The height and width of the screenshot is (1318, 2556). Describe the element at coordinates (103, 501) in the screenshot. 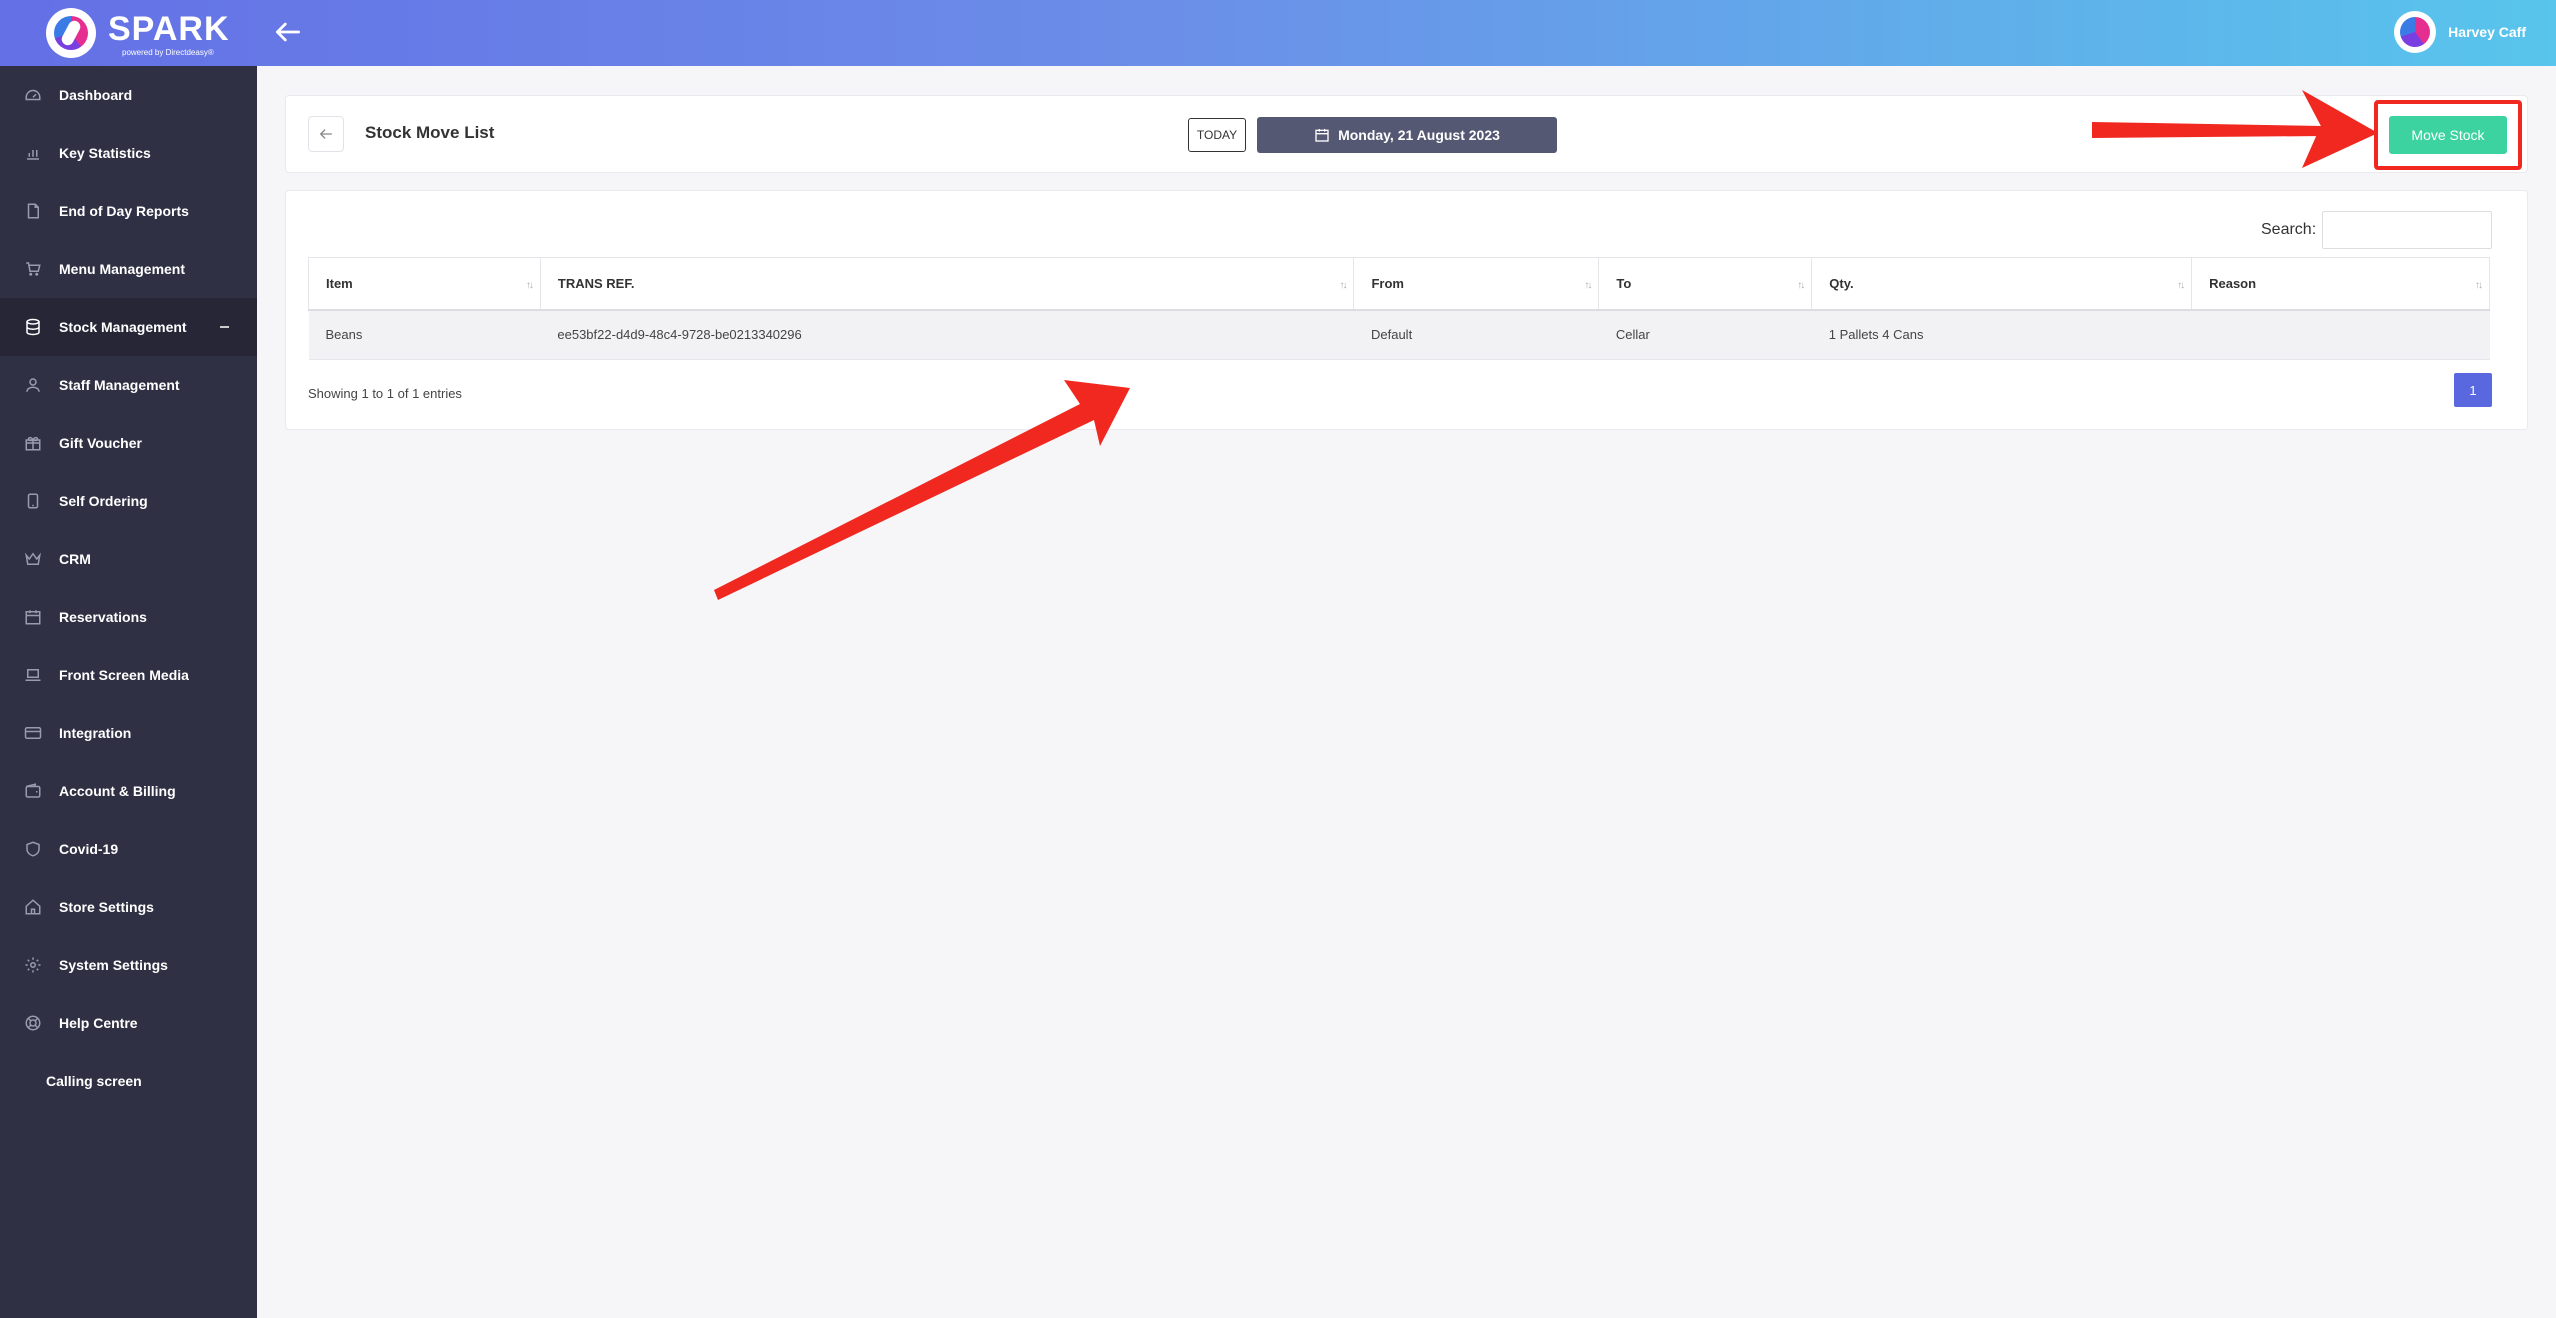

I see `sidebar-item-label: Self Ordering` at that location.